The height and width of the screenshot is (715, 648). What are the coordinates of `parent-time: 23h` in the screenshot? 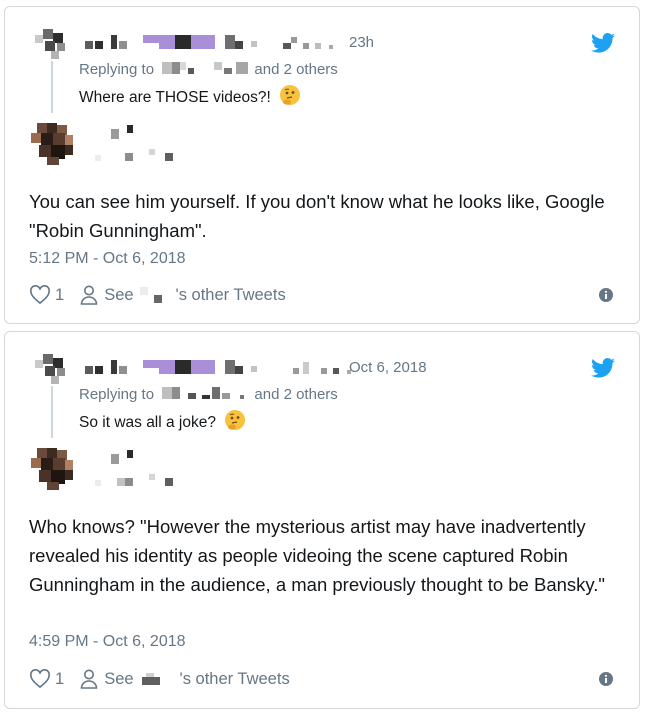 It's located at (361, 42).